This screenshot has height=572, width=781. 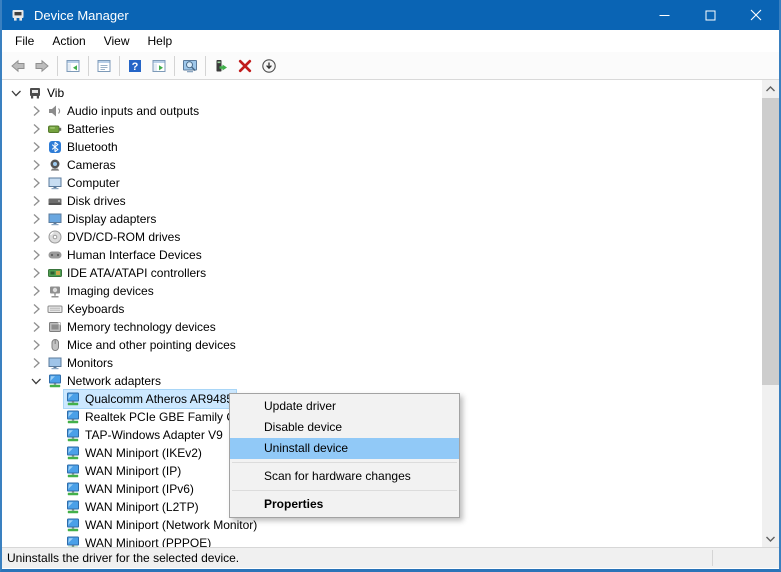 What do you see at coordinates (73, 507) in the screenshot?
I see `network-icon` at bounding box center [73, 507].